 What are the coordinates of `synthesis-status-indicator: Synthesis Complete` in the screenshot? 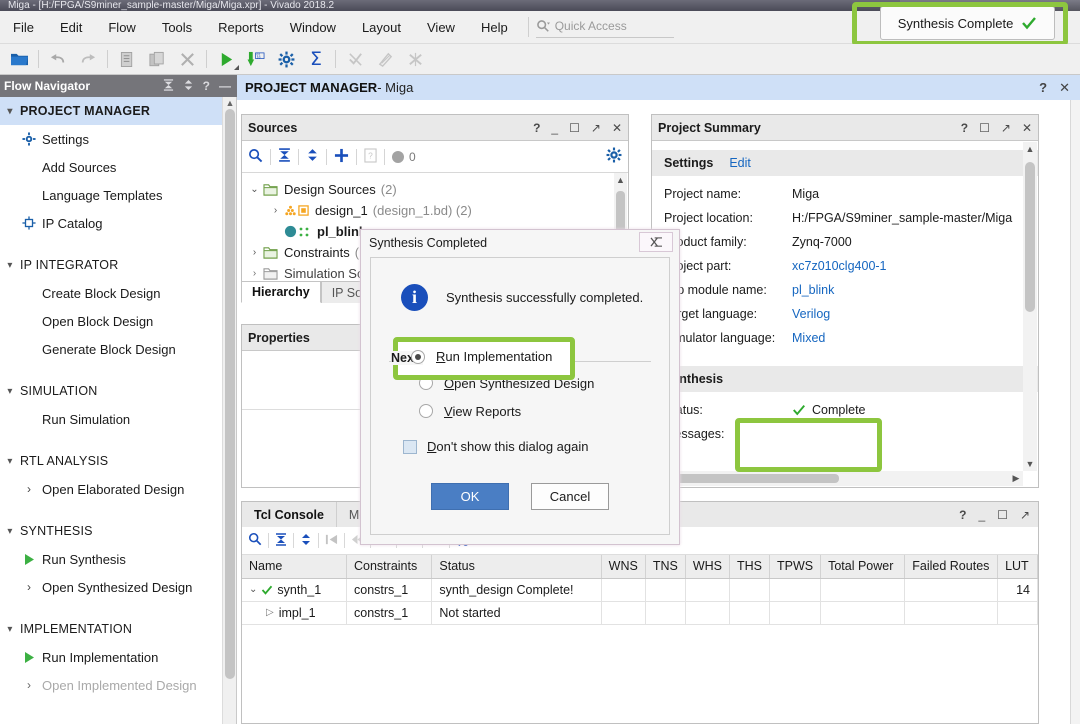 It's located at (967, 23).